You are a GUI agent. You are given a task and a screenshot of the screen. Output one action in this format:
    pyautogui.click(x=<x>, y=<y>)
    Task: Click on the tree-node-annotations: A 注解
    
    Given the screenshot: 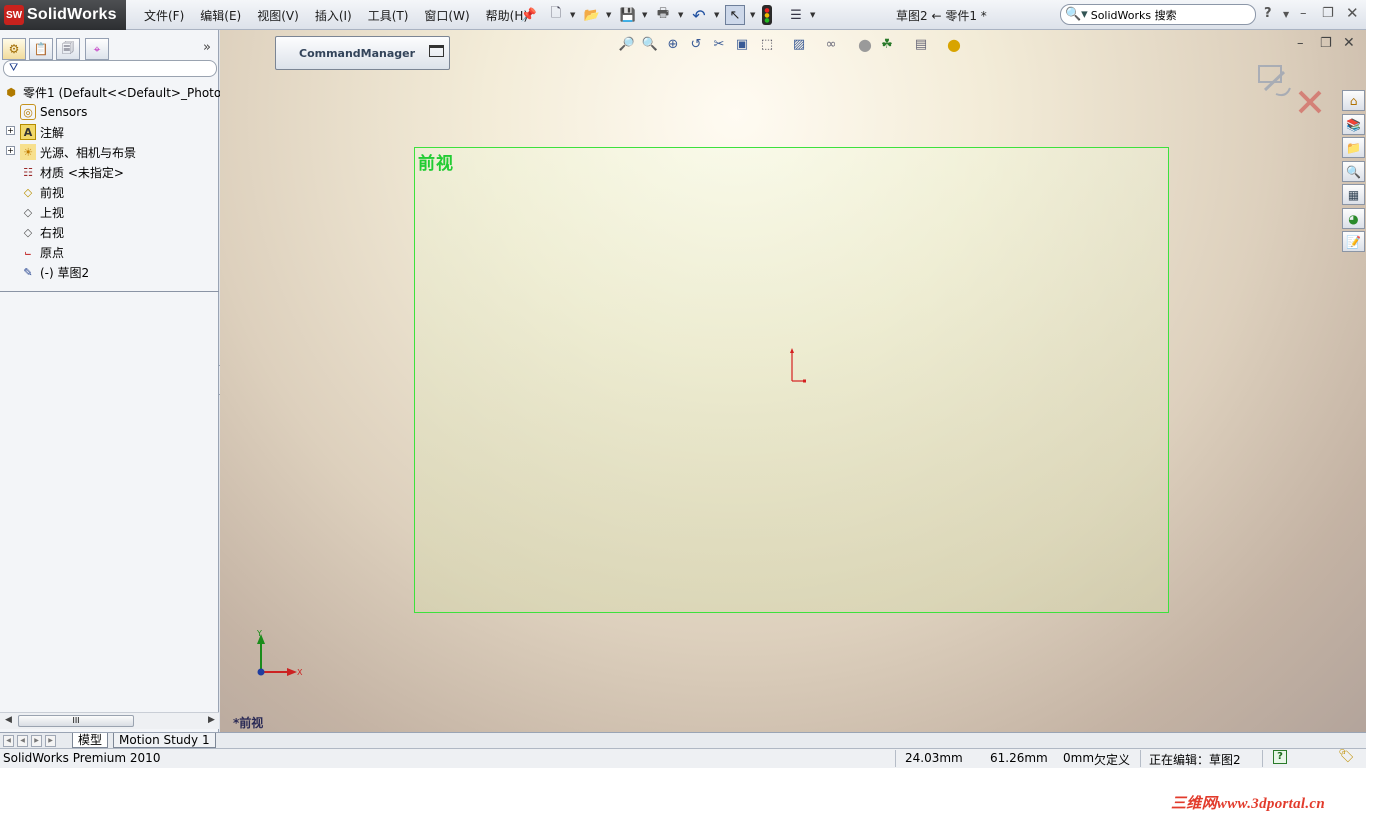 What is the action you would take?
    pyautogui.click(x=42, y=132)
    